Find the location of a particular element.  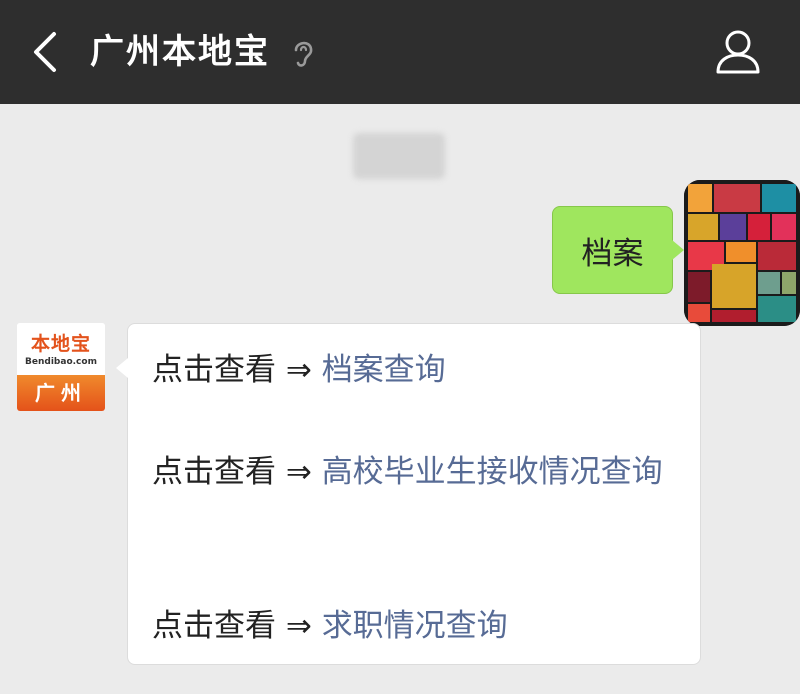

chevron-left-icon is located at coordinates (45, 52).